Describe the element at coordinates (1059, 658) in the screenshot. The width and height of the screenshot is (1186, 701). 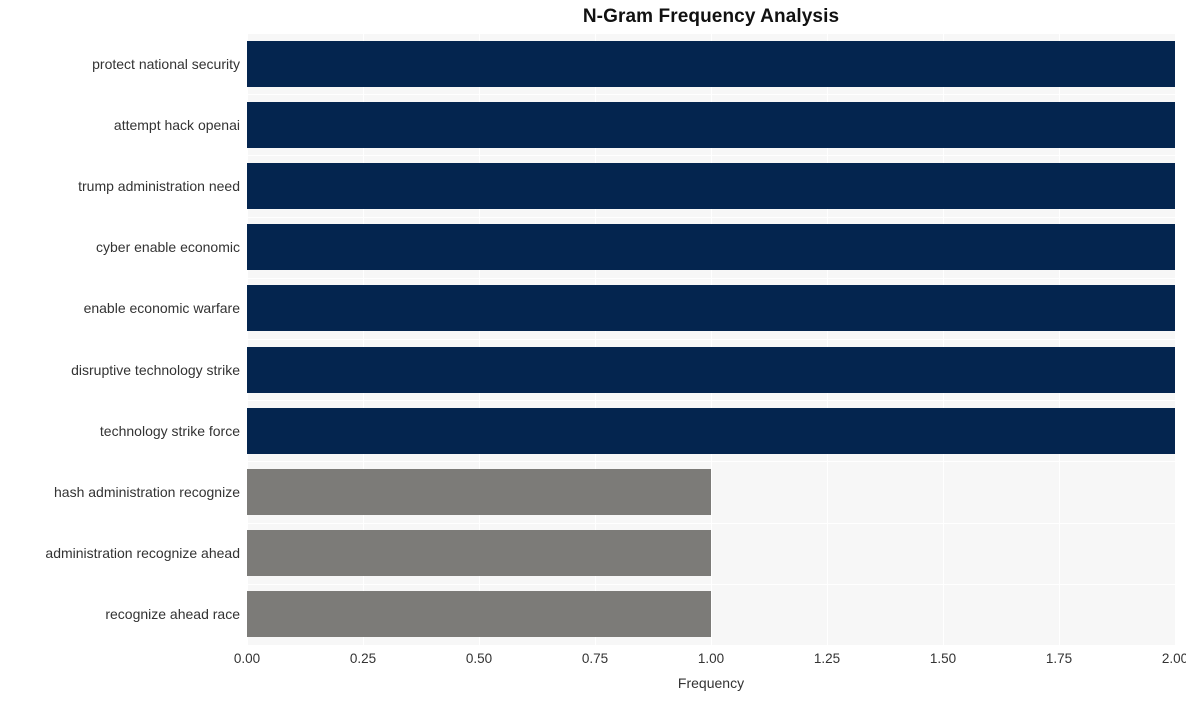
I see `x-axis-tick-label: 1.75` at that location.